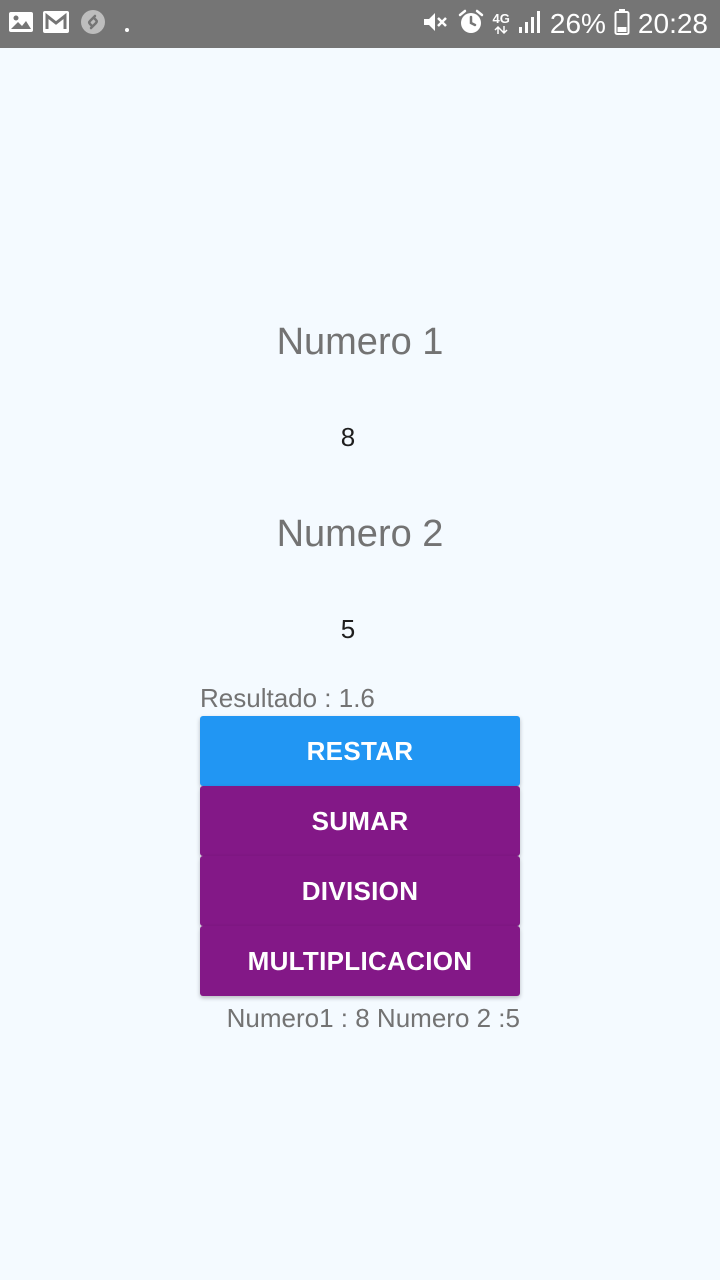  Describe the element at coordinates (360, 891) in the screenshot. I see `division-button: DIVISION` at that location.